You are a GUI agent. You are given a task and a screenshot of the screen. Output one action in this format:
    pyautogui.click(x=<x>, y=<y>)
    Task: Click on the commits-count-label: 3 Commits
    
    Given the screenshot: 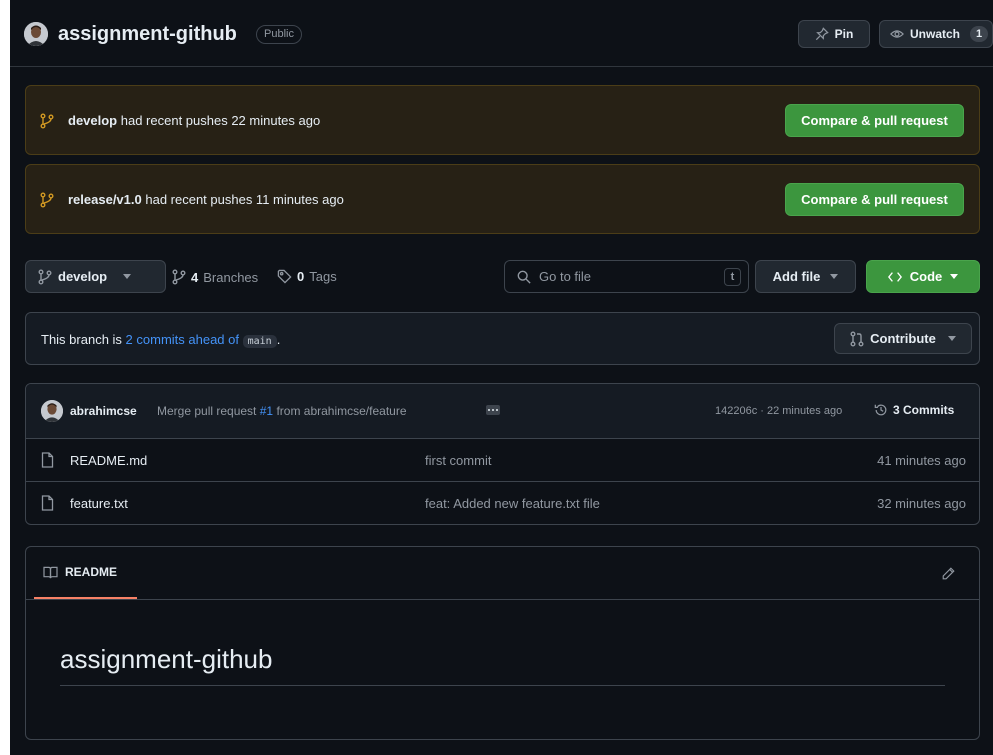 What is the action you would take?
    pyautogui.click(x=924, y=410)
    